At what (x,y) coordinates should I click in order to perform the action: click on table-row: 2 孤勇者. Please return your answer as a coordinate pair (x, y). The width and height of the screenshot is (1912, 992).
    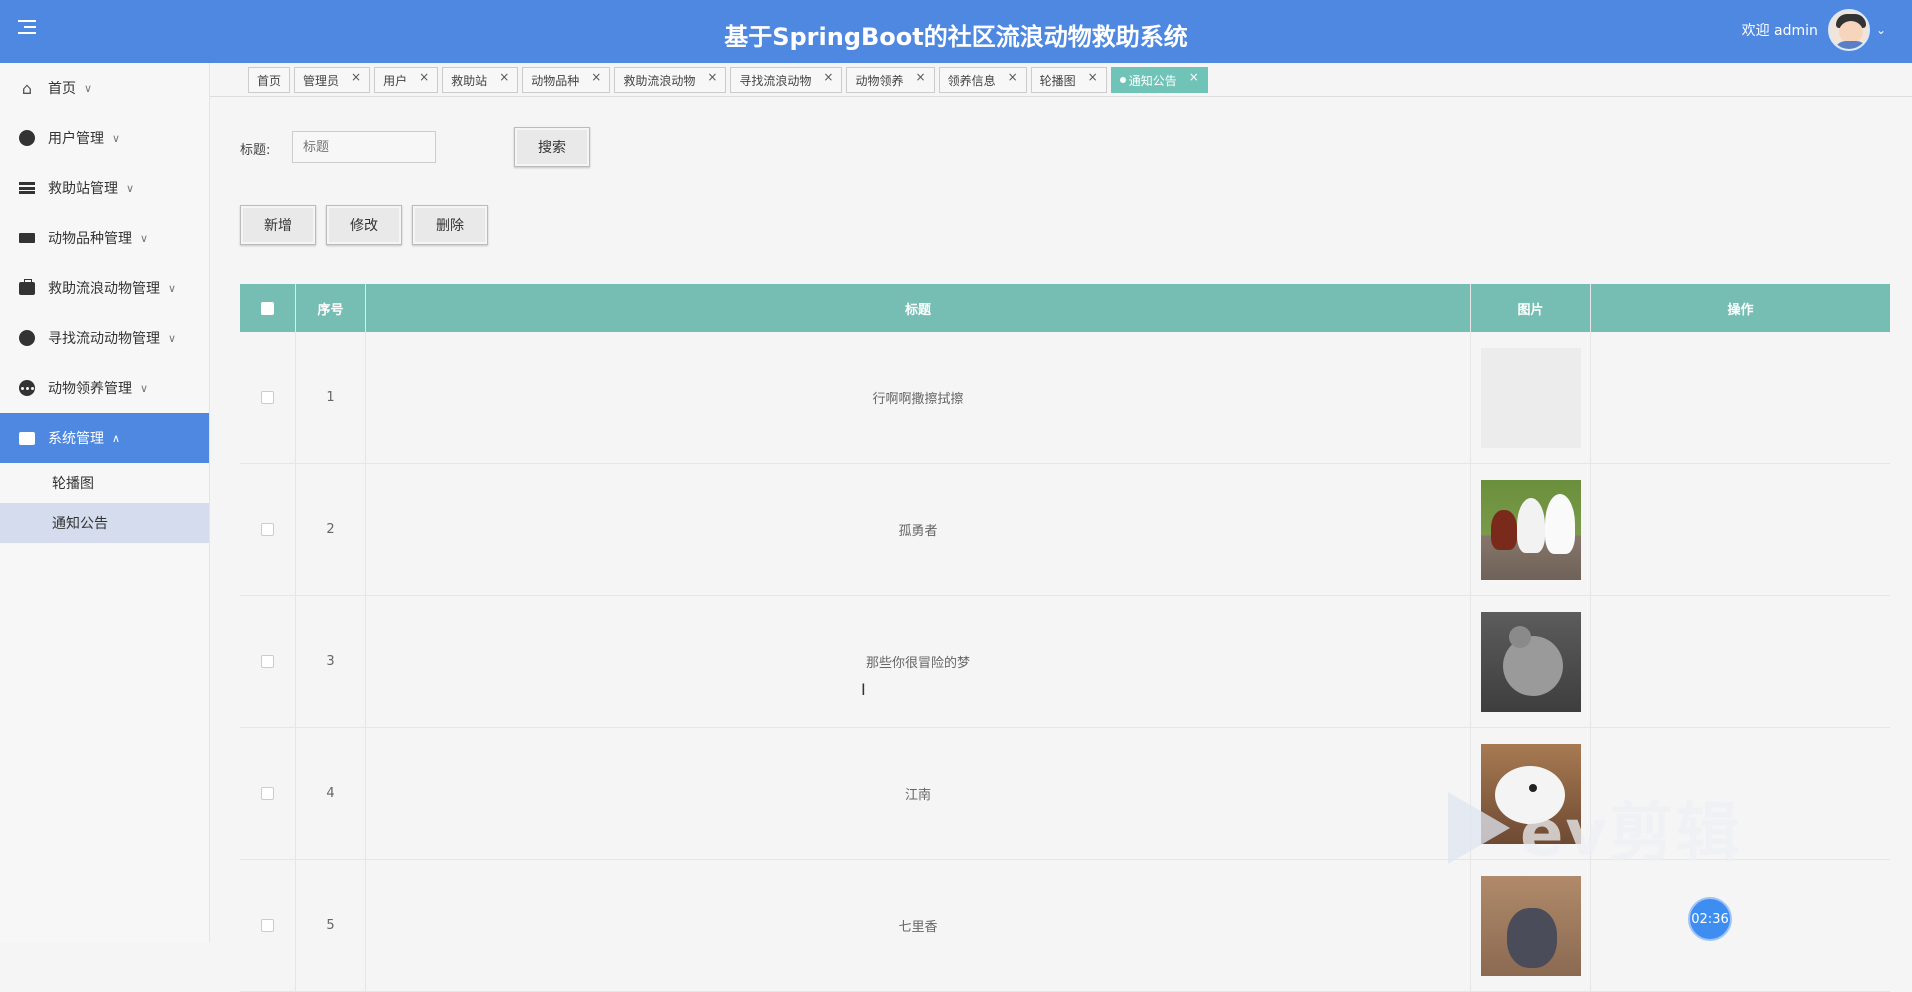
    Looking at the image, I should click on (1065, 530).